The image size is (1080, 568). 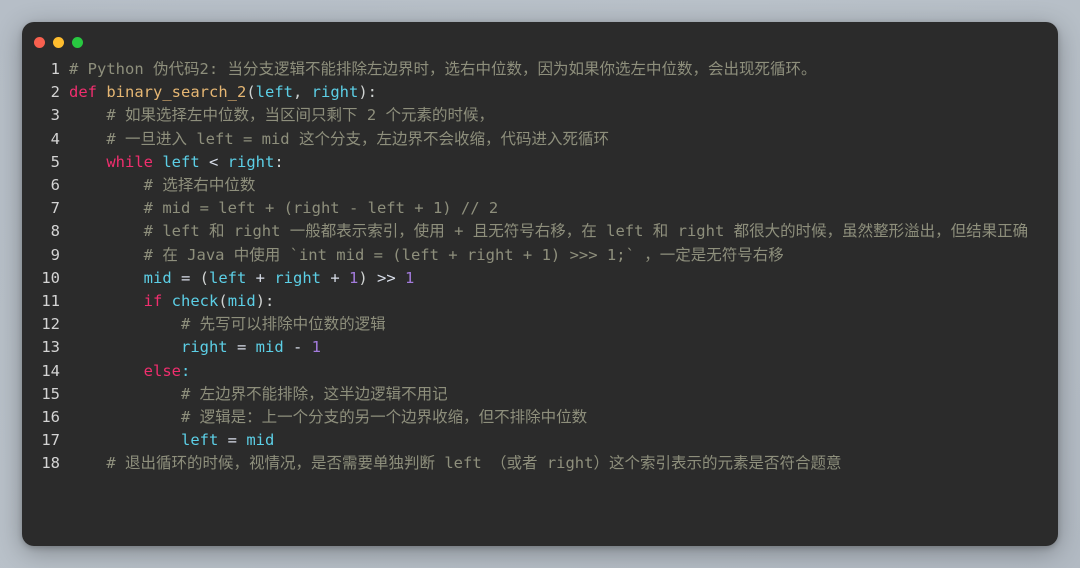 What do you see at coordinates (55, 92) in the screenshot?
I see `line-number: 2` at bounding box center [55, 92].